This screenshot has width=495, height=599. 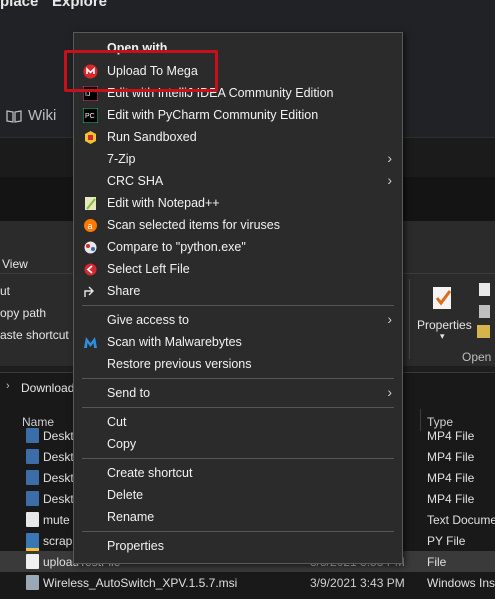 What do you see at coordinates (179, 364) in the screenshot?
I see `menu-item-label: Restore previous versions` at bounding box center [179, 364].